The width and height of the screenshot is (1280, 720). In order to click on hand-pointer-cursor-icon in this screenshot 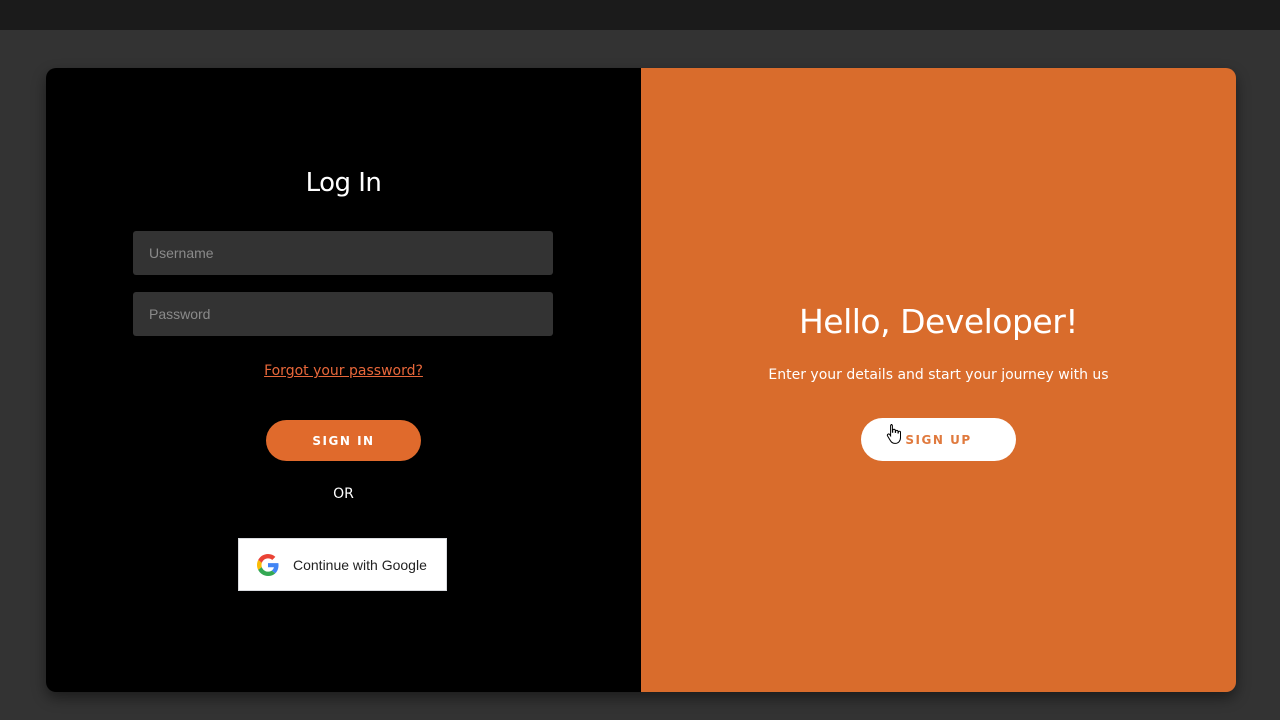, I will do `click(894, 434)`.